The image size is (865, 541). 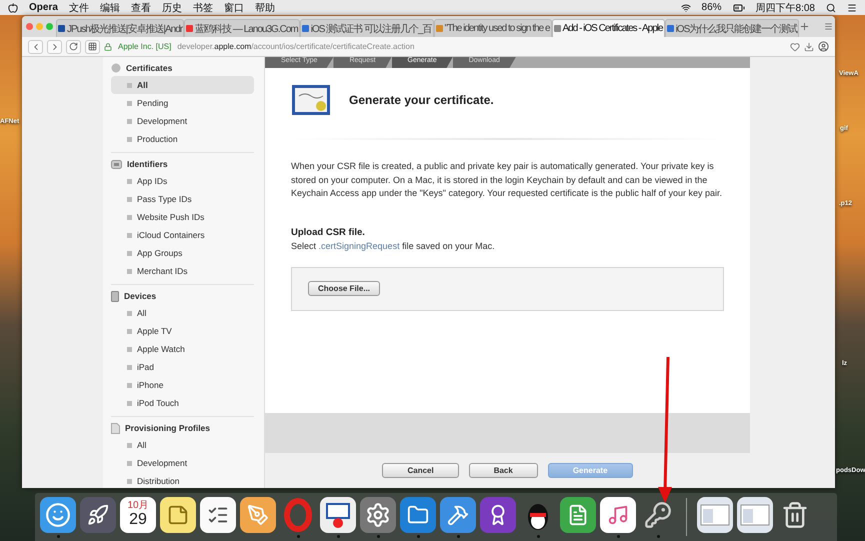 I want to click on browser-tab: "The identity used to sign the e, so click(x=493, y=28).